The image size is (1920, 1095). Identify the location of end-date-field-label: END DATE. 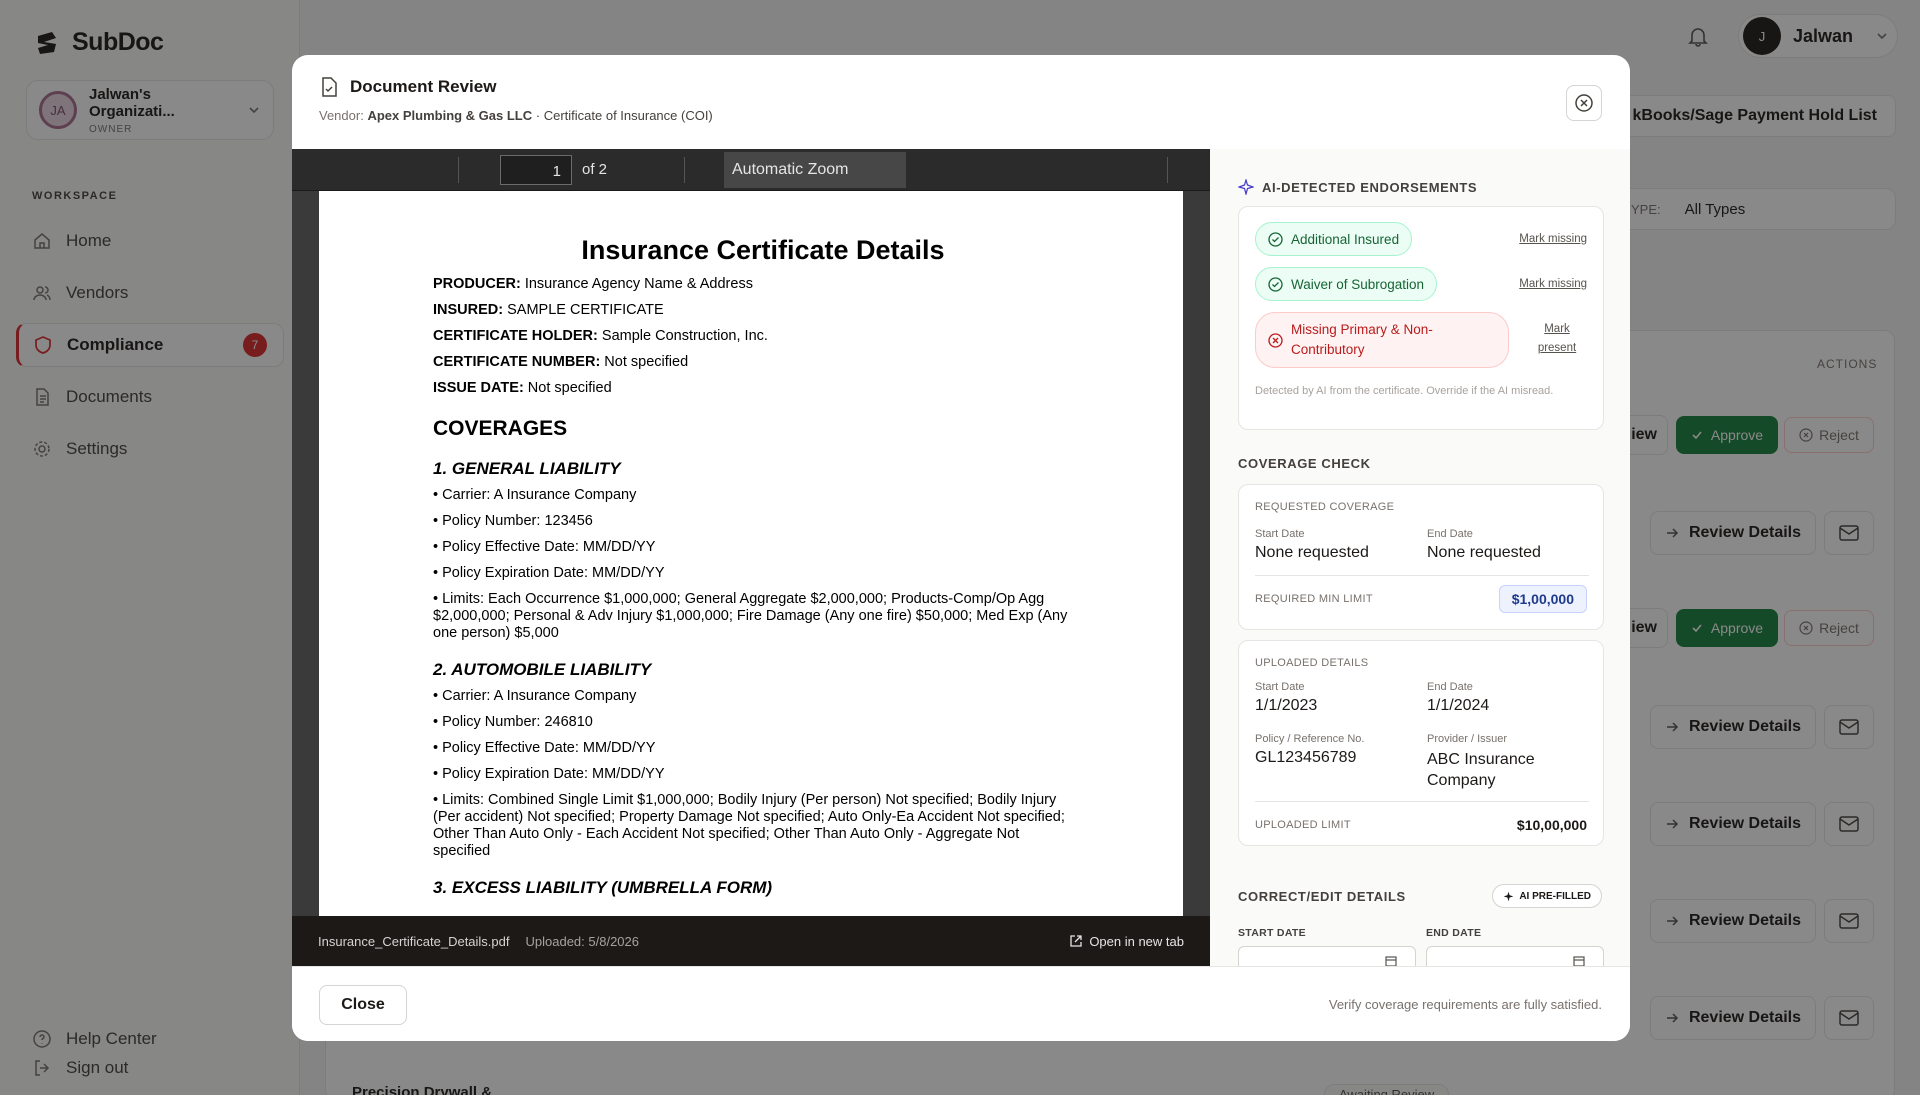
(1454, 933).